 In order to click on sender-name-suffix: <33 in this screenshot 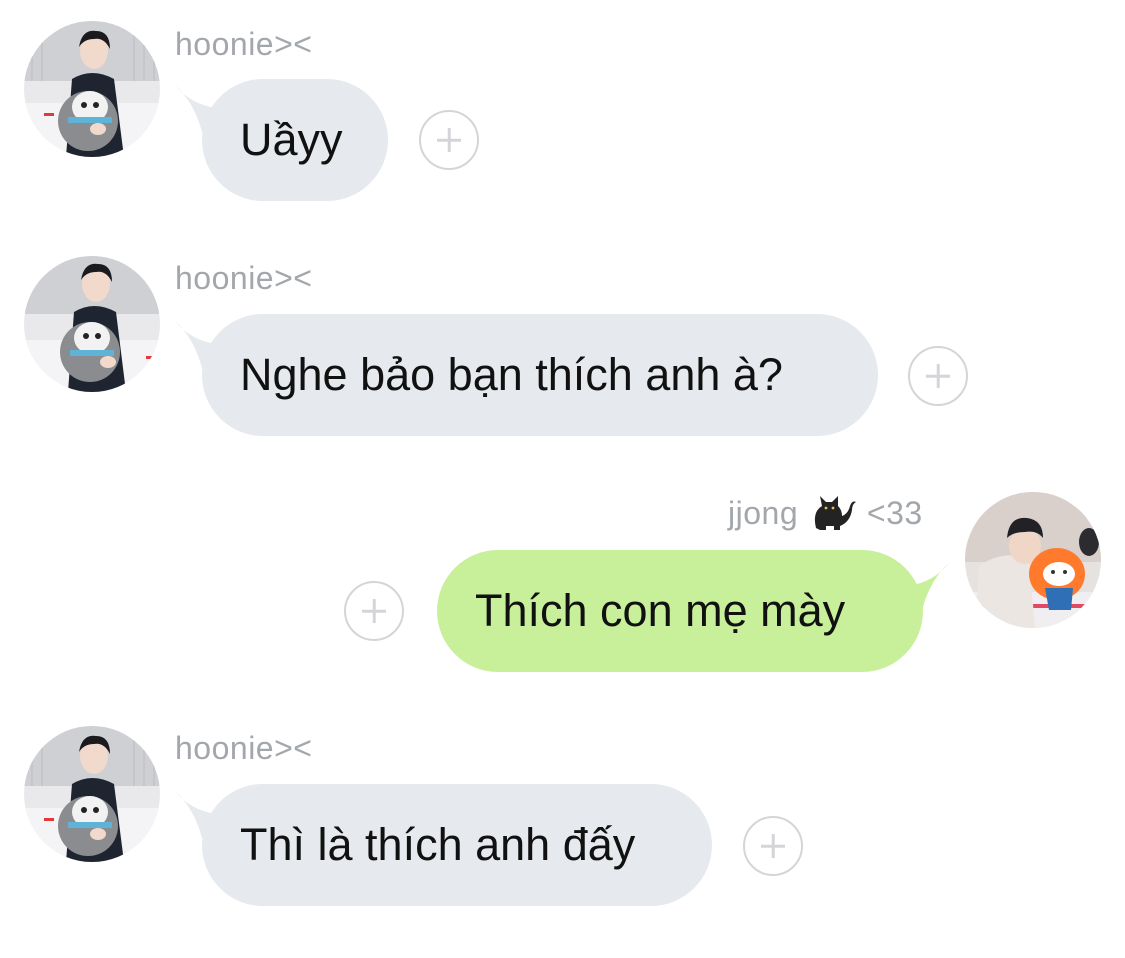, I will do `click(894, 513)`.